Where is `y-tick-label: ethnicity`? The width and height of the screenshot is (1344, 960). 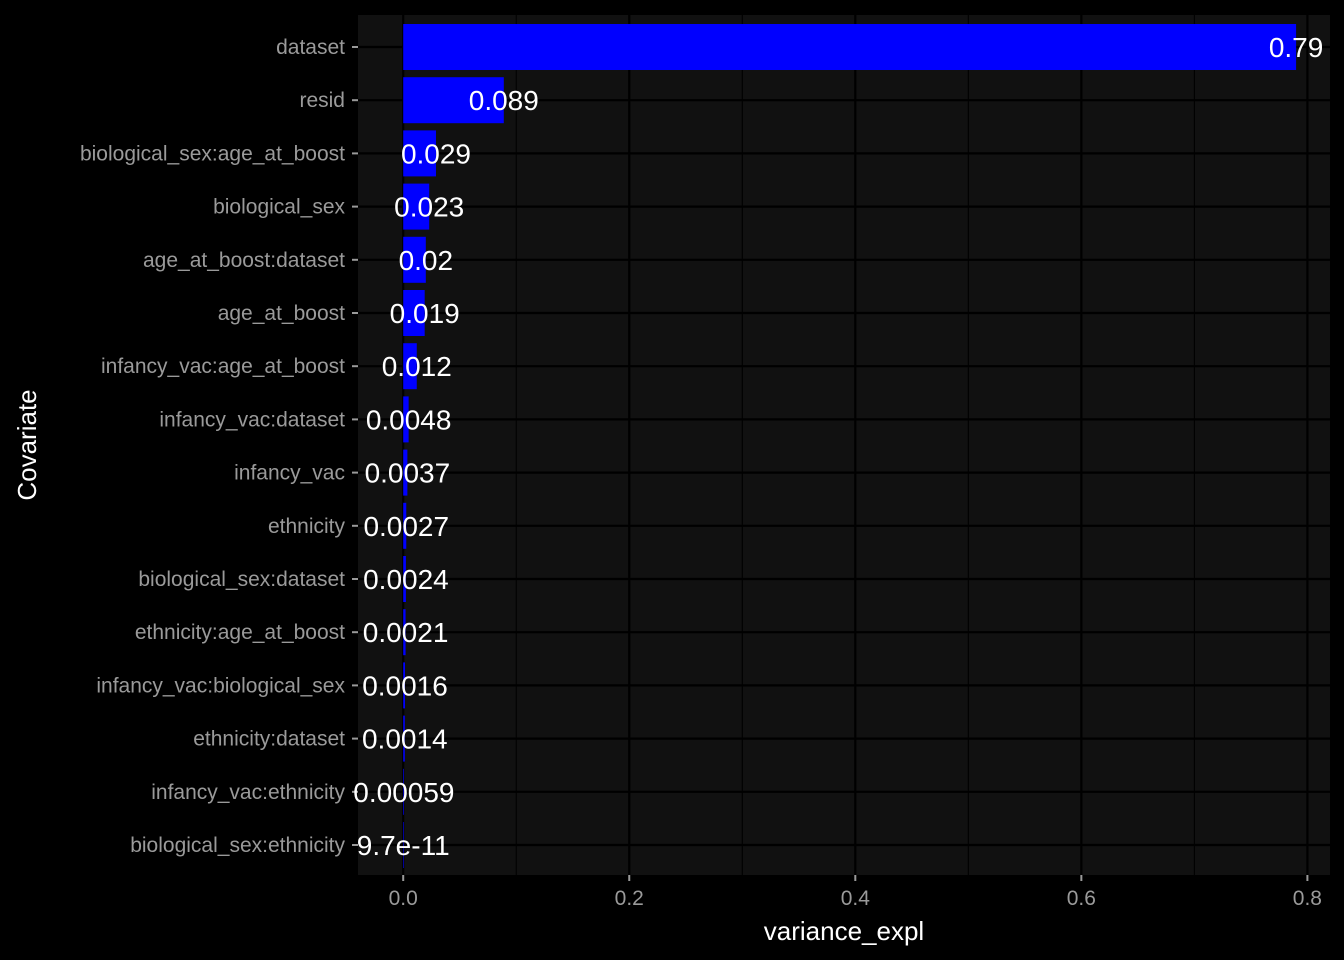 y-tick-label: ethnicity is located at coordinates (307, 526).